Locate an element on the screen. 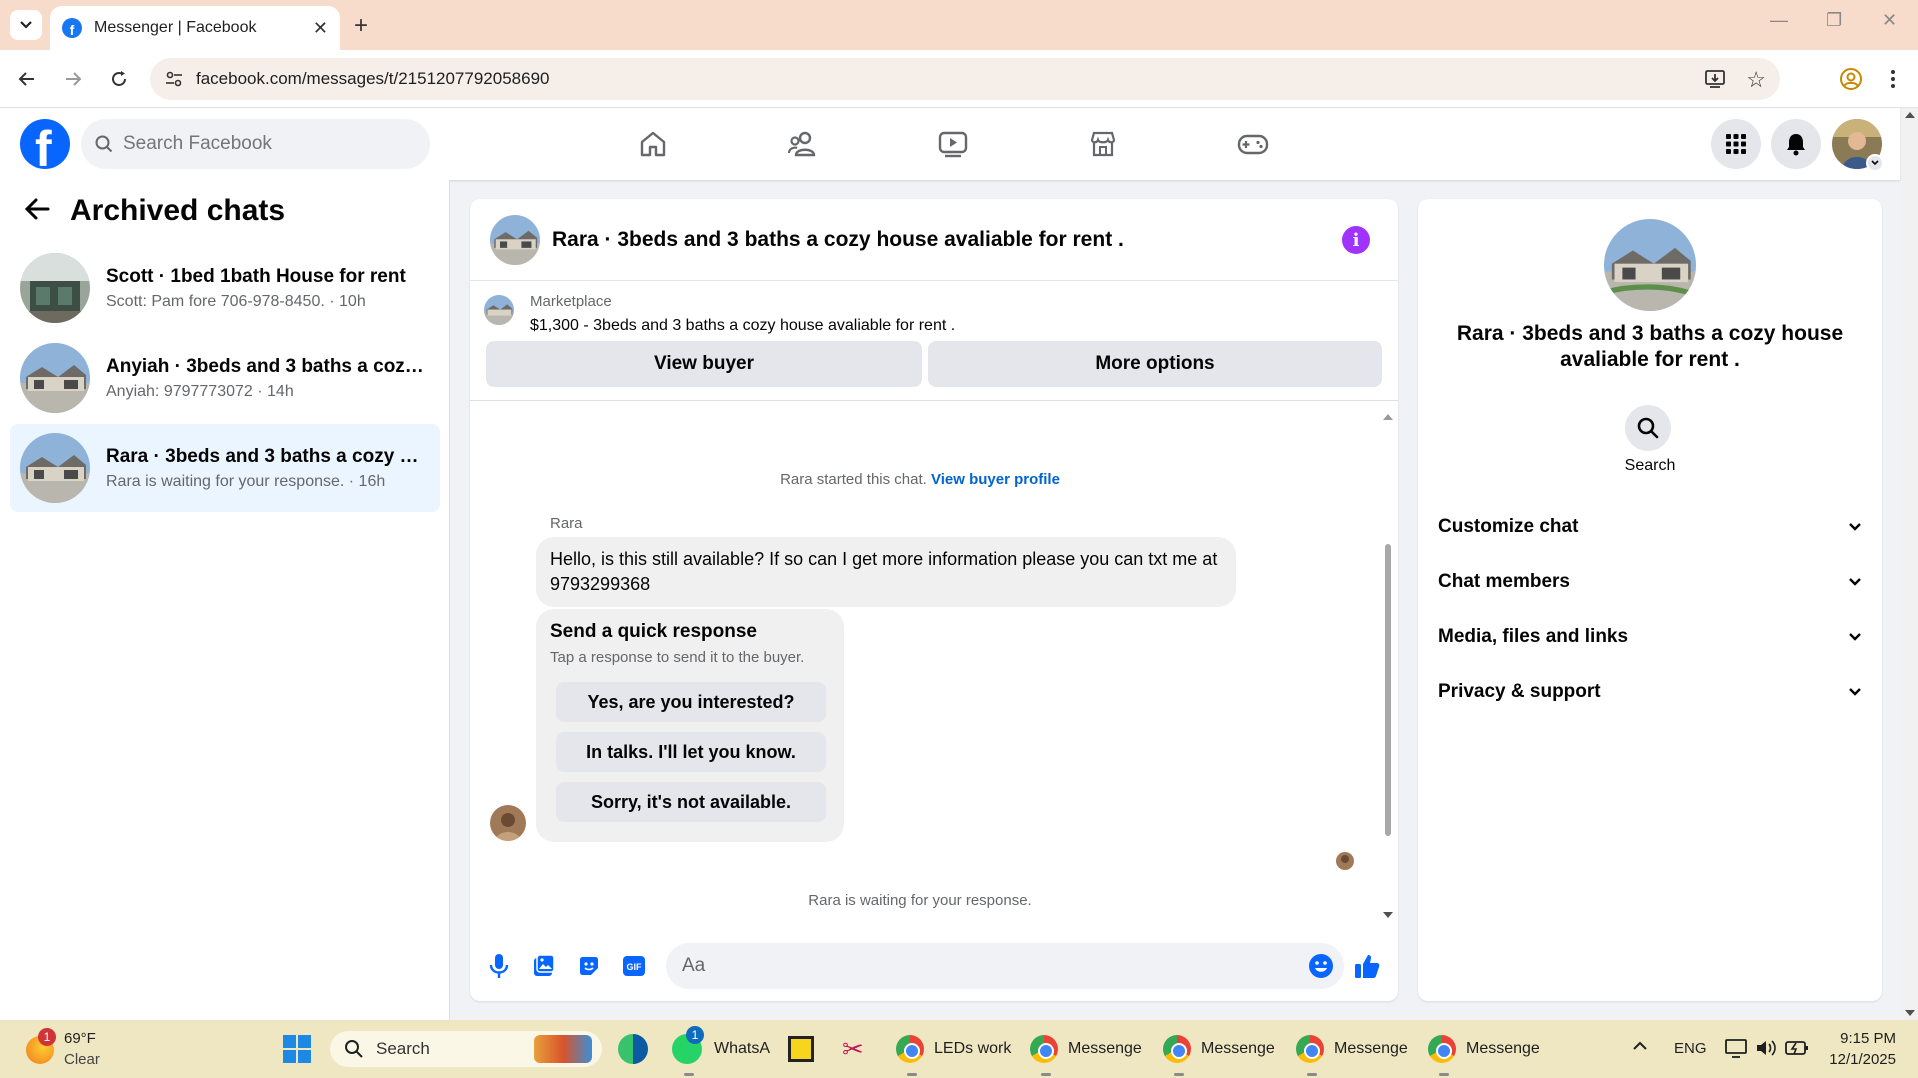  input-language: ENG is located at coordinates (1690, 1048).